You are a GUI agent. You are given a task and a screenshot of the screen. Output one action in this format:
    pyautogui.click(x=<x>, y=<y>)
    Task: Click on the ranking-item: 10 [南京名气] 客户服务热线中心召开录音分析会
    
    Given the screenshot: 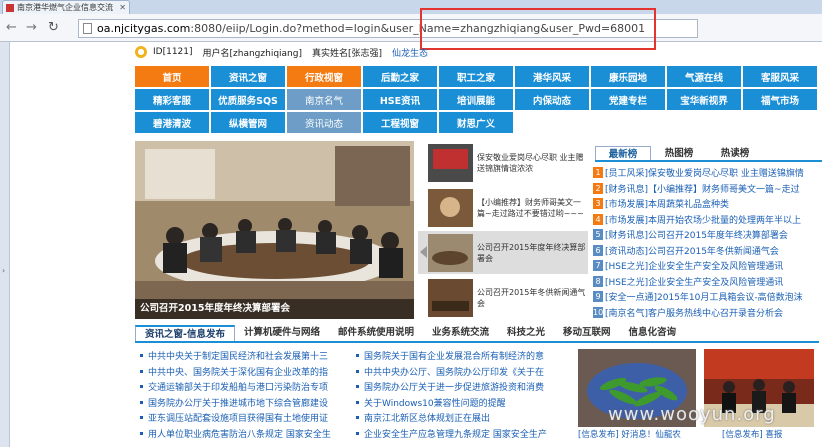 What is the action you would take?
    pyautogui.click(x=707, y=313)
    